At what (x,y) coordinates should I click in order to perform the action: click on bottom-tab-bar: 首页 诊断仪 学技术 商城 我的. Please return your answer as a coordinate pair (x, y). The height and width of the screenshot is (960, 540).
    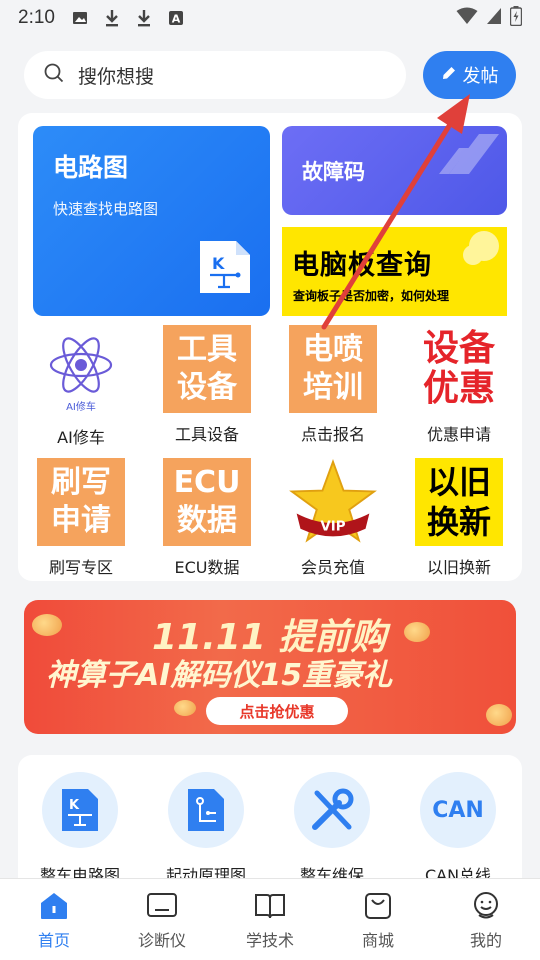
    Looking at the image, I should click on (270, 919).